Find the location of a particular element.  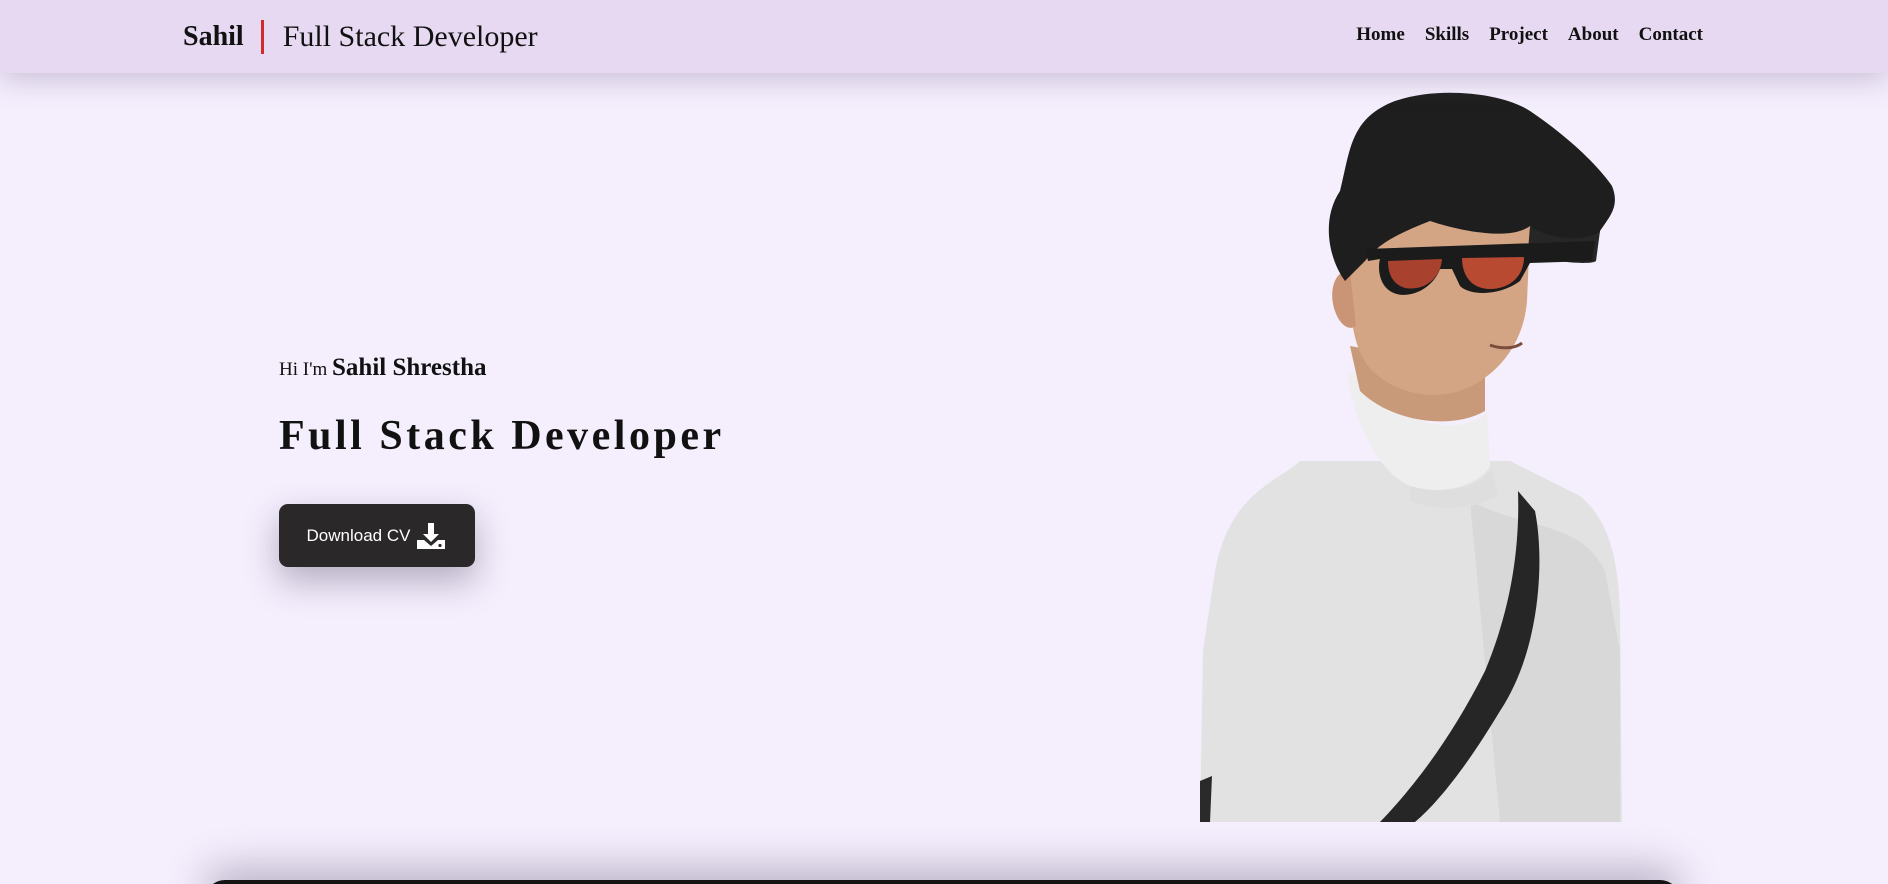

brand-role: Full Stack Developer is located at coordinates (410, 36).